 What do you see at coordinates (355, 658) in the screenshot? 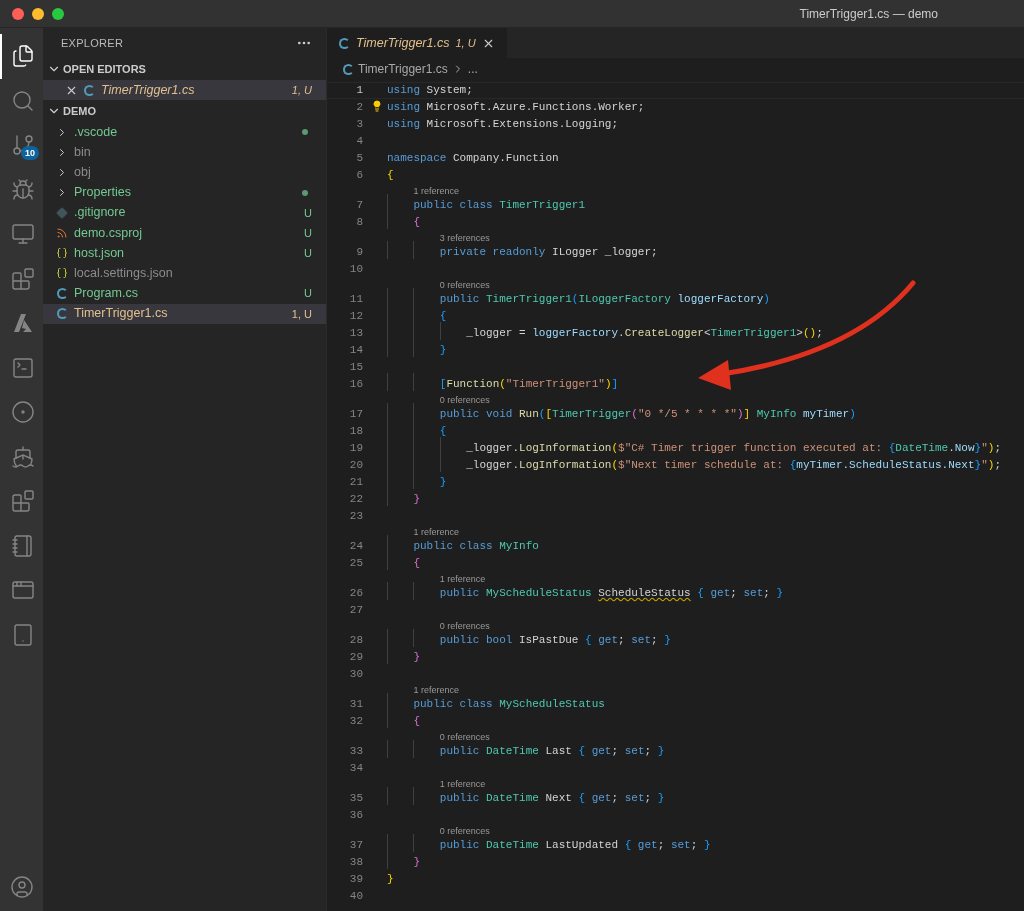
I see `line-number: 29` at bounding box center [355, 658].